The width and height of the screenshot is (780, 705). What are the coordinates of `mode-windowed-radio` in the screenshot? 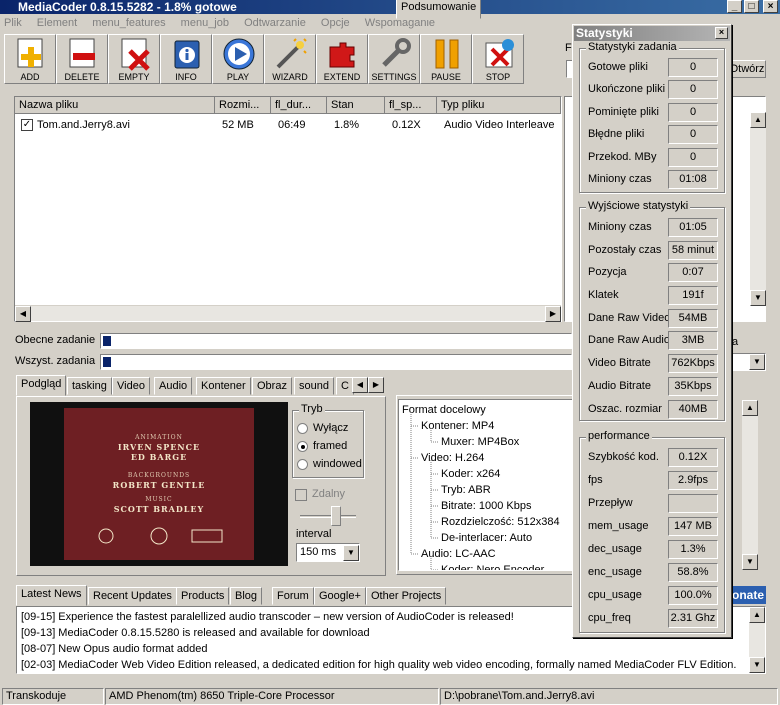 It's located at (302, 464).